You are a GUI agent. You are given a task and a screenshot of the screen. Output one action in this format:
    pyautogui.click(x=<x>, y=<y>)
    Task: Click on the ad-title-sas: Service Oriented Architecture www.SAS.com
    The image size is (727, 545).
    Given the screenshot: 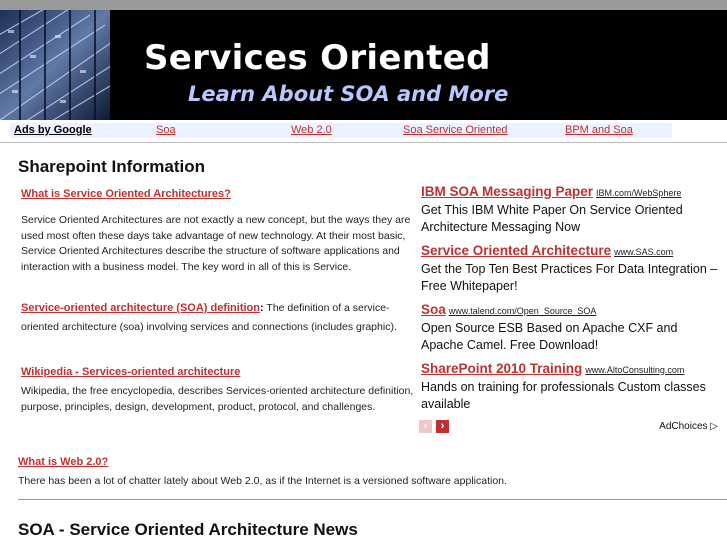 What is the action you would take?
    pyautogui.click(x=547, y=250)
    